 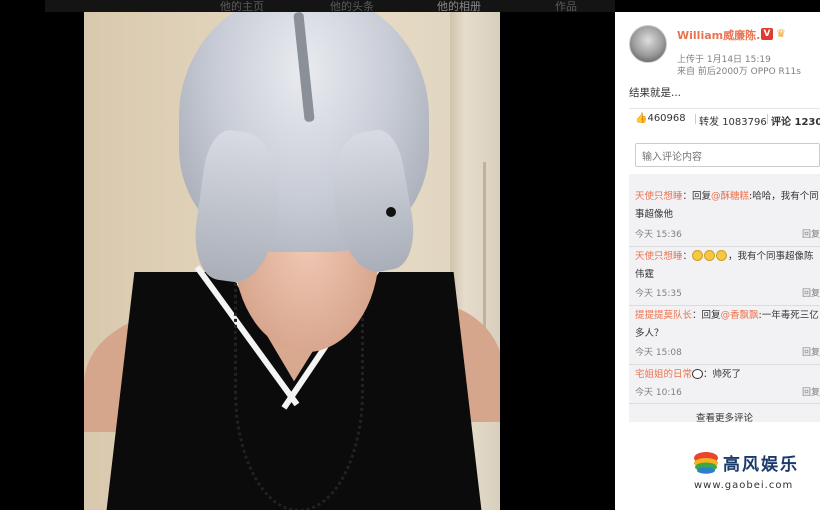 I want to click on watermark-title: 高风娱乐, so click(x=761, y=465).